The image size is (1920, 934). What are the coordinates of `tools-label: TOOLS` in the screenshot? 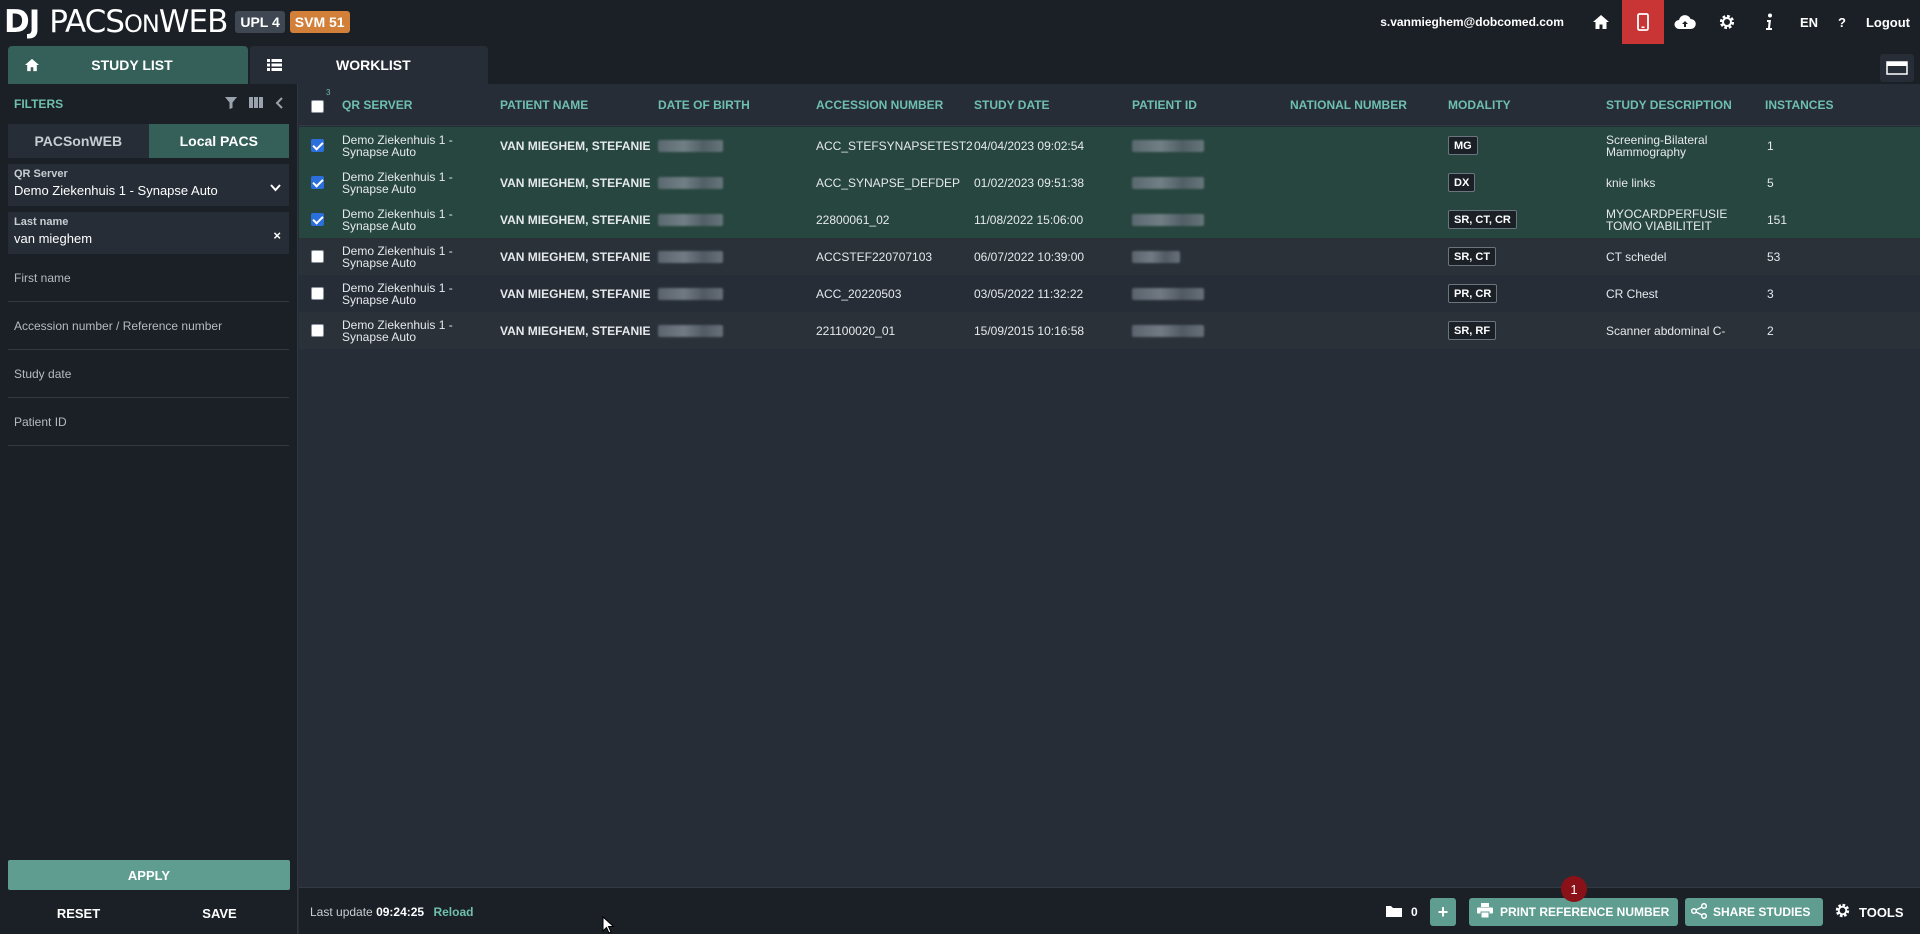 It's located at (1881, 912).